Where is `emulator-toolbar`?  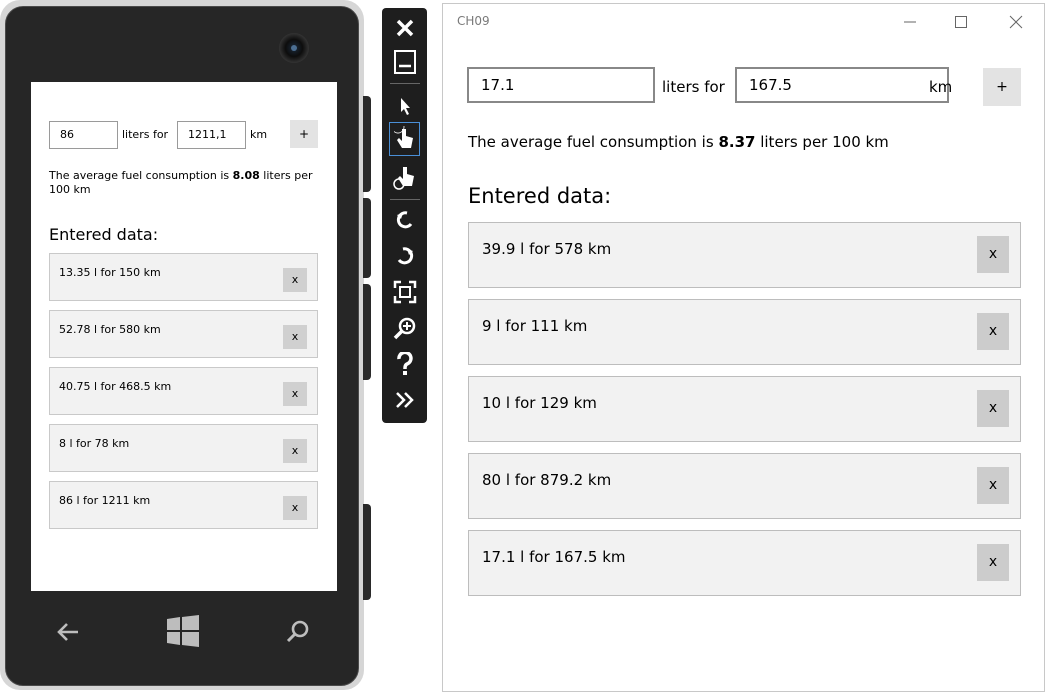 emulator-toolbar is located at coordinates (404, 215).